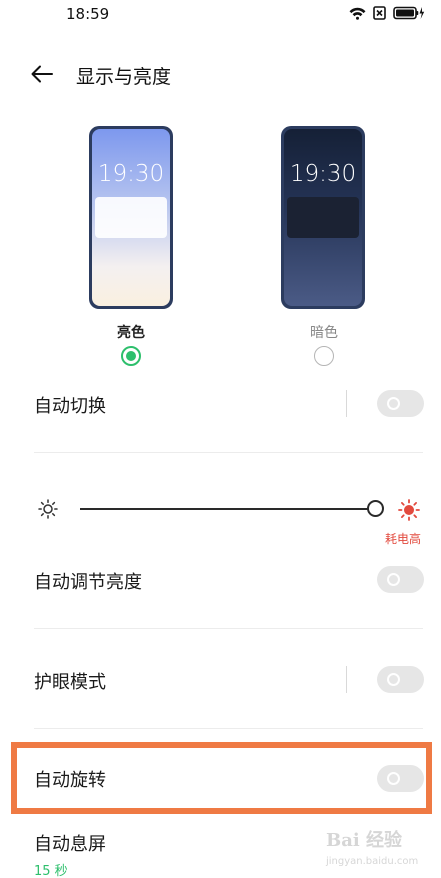  I want to click on brightness-control, so click(220, 512).